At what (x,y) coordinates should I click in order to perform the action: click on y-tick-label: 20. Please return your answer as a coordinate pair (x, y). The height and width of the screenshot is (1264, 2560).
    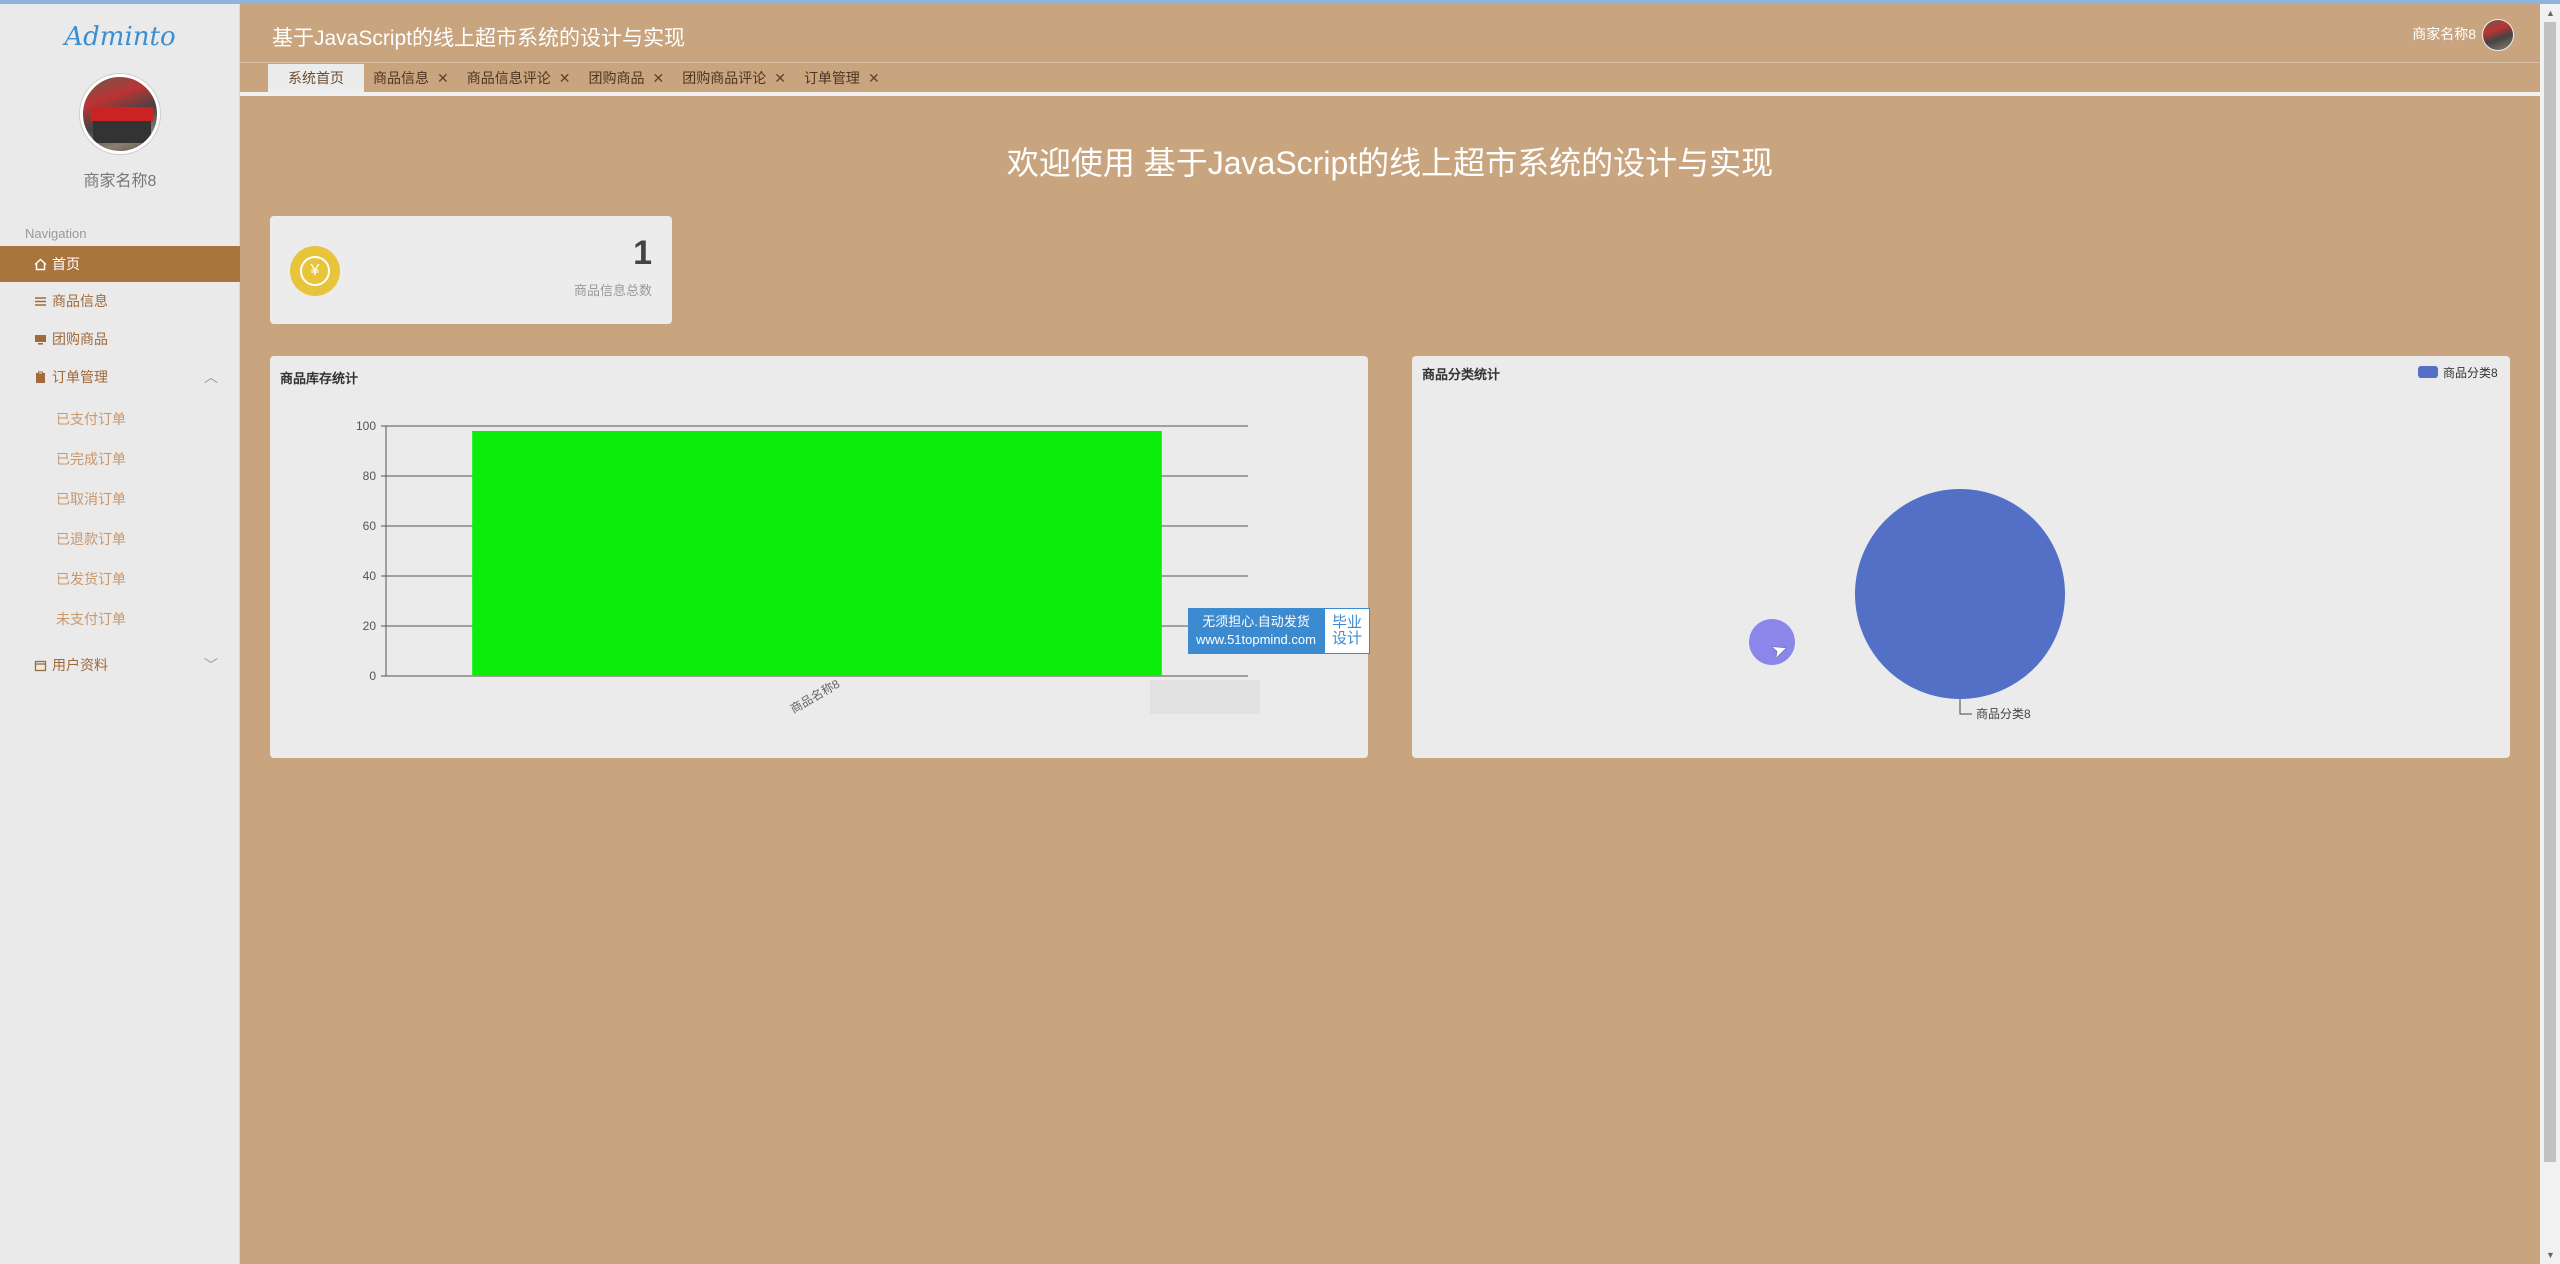
    Looking at the image, I should click on (370, 626).